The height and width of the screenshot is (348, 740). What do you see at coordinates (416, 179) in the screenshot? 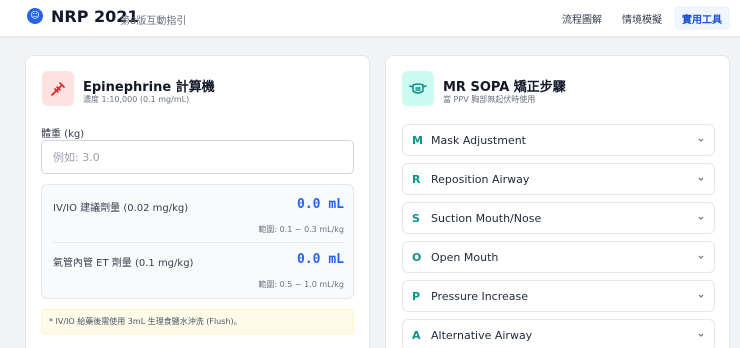
I see `step-letter: R` at bounding box center [416, 179].